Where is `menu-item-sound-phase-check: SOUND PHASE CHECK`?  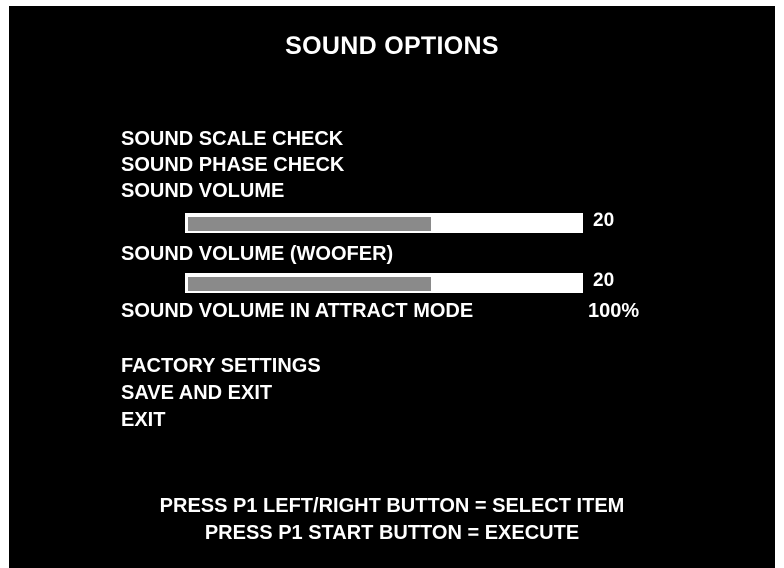 menu-item-sound-phase-check: SOUND PHASE CHECK is located at coordinates (232, 165).